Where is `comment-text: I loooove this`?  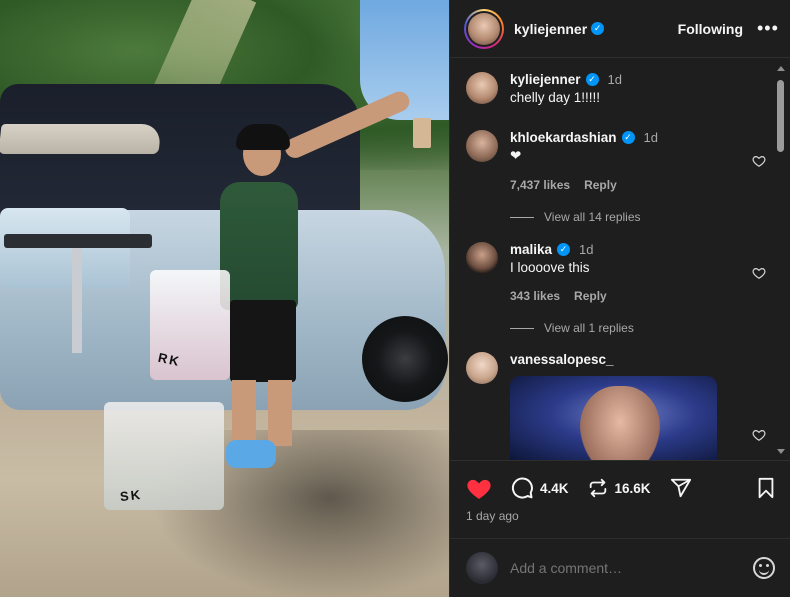
comment-text: I loooove this is located at coordinates (550, 267).